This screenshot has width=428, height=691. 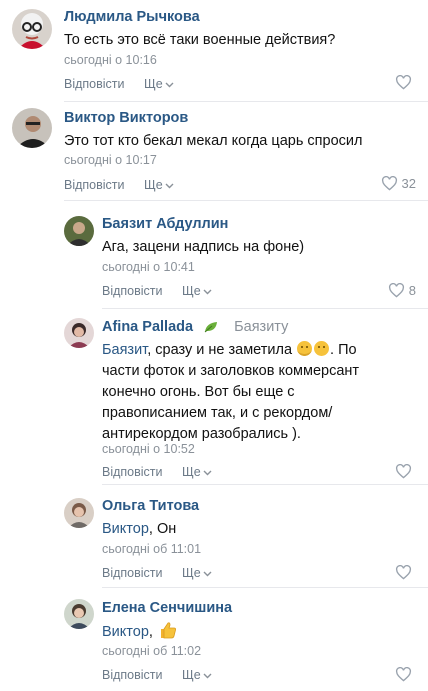 I want to click on avatar-afina-icon, so click(x=79, y=333).